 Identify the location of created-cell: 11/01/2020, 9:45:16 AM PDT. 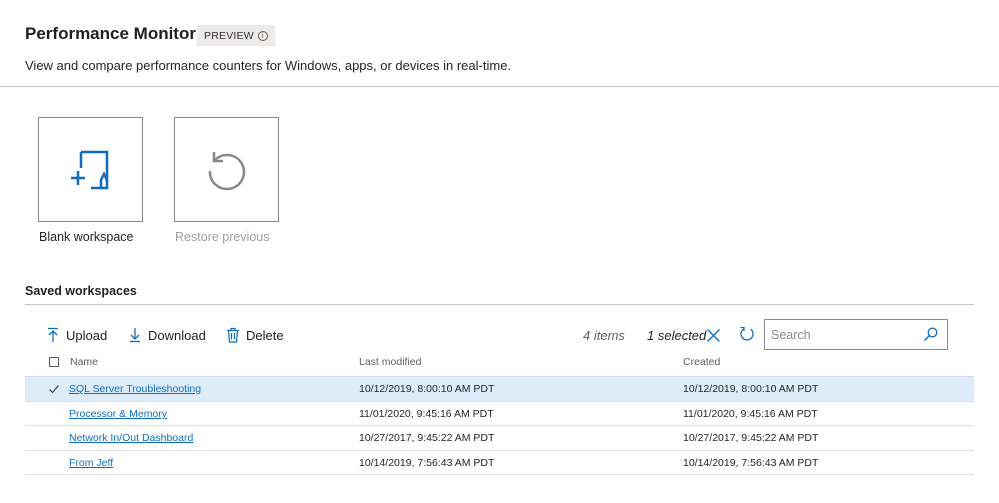
(750, 414).